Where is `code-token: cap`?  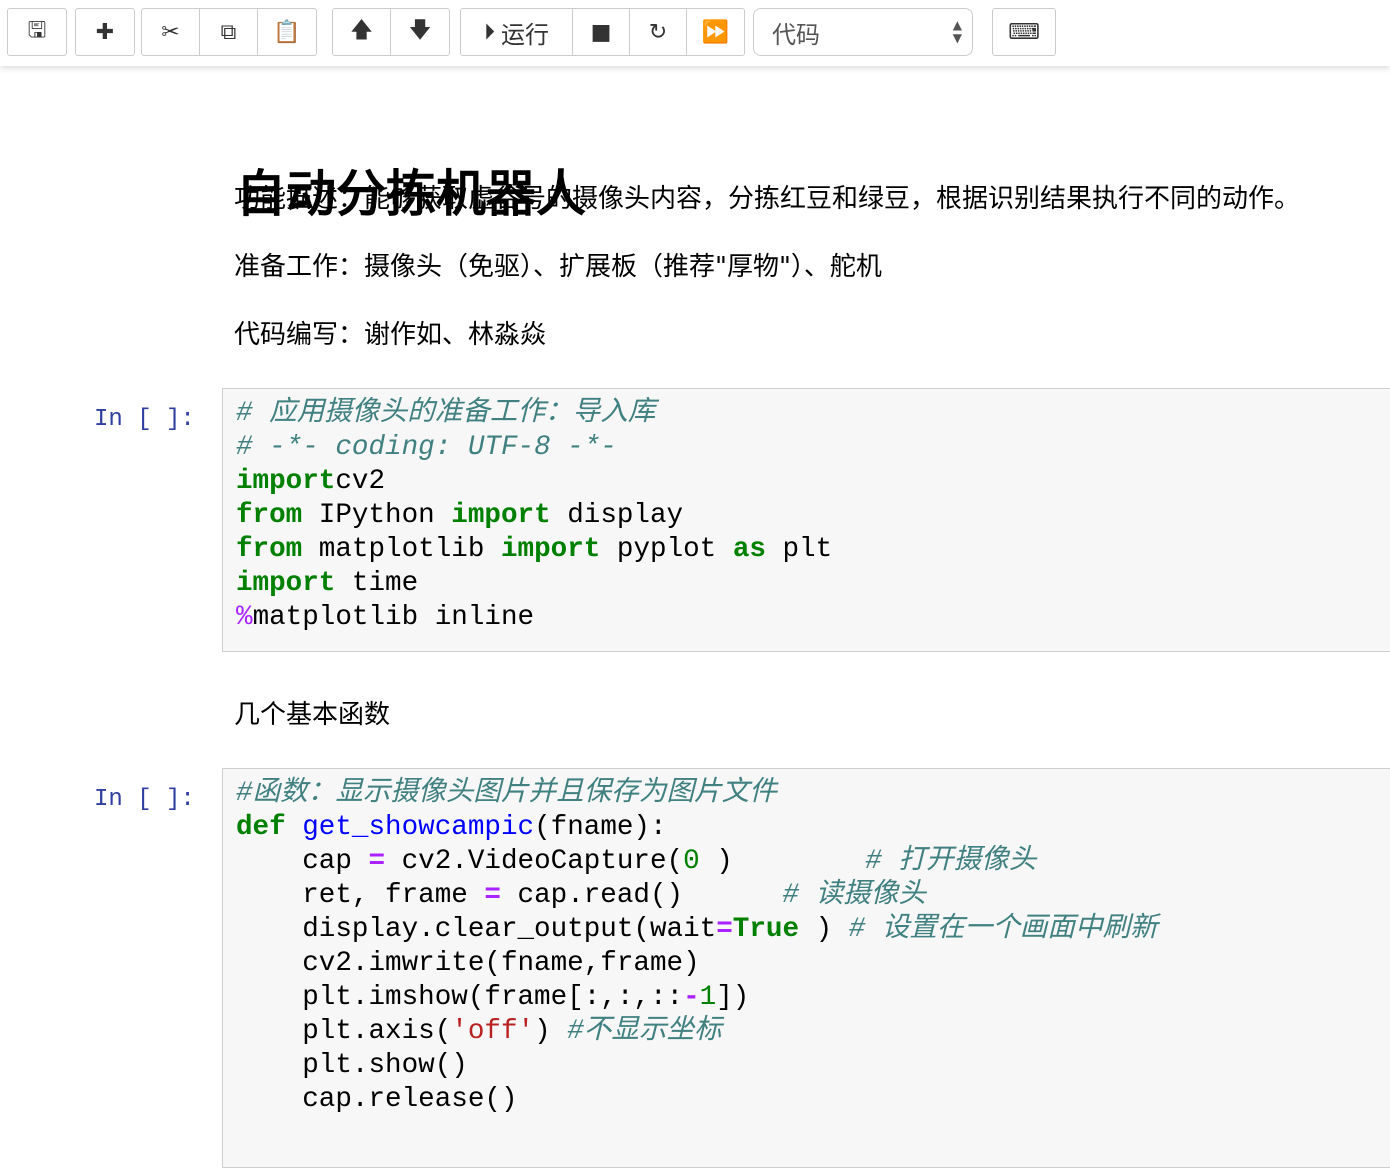 code-token: cap is located at coordinates (302, 861).